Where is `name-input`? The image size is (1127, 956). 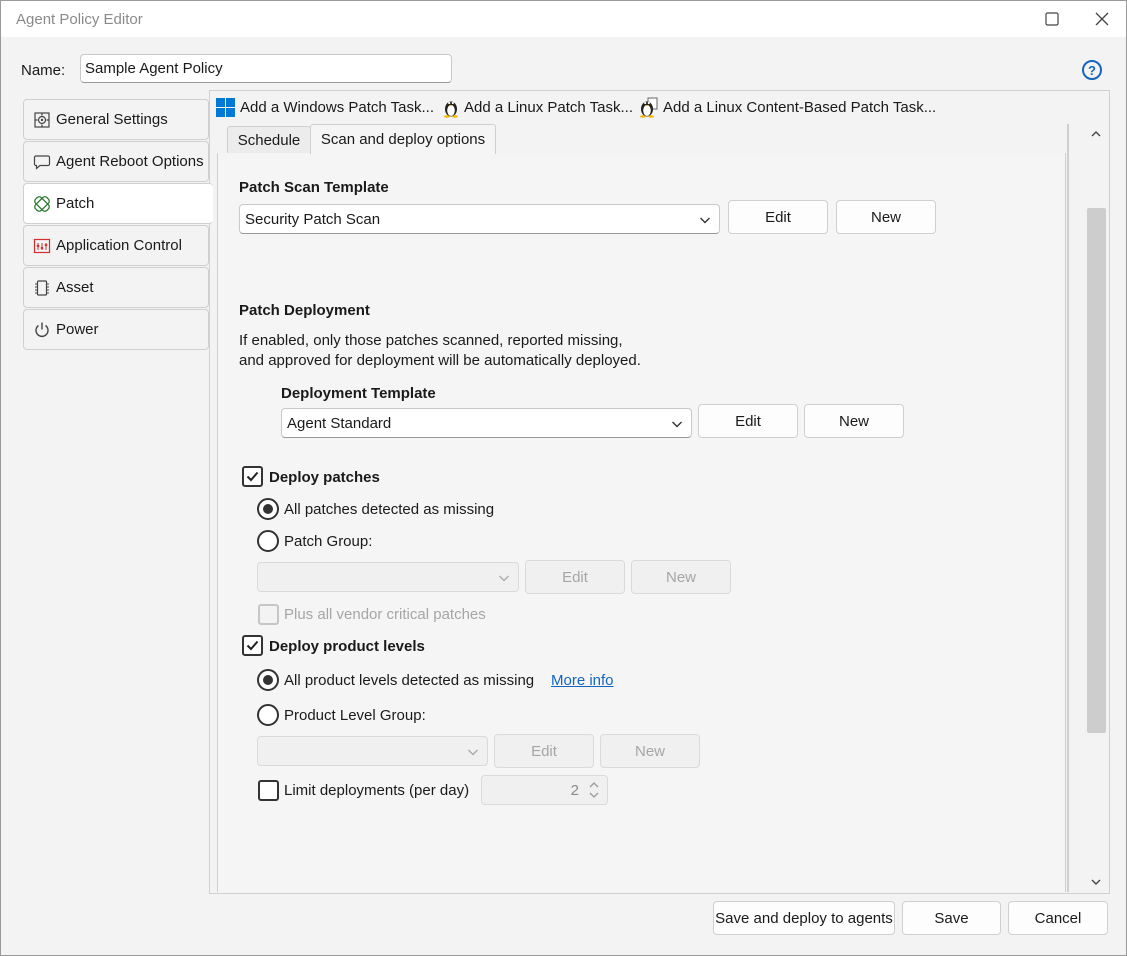
name-input is located at coordinates (266, 68).